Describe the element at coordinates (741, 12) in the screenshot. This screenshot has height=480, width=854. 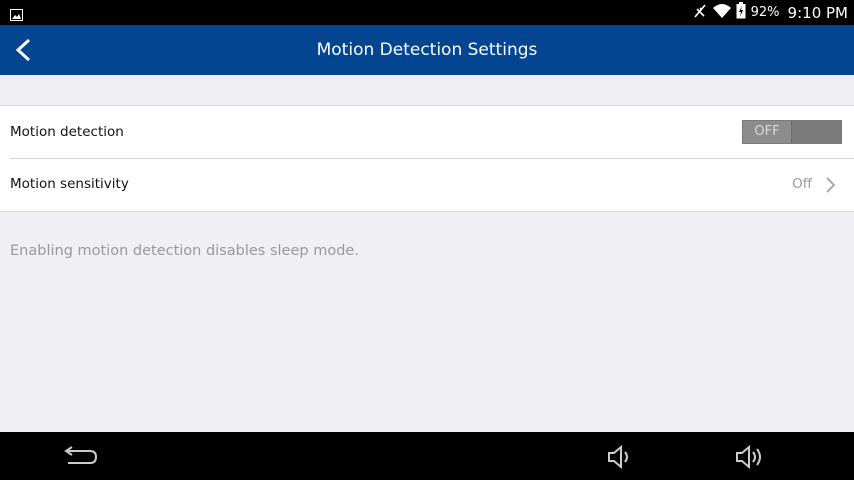
I see `battery-charging-icon` at that location.